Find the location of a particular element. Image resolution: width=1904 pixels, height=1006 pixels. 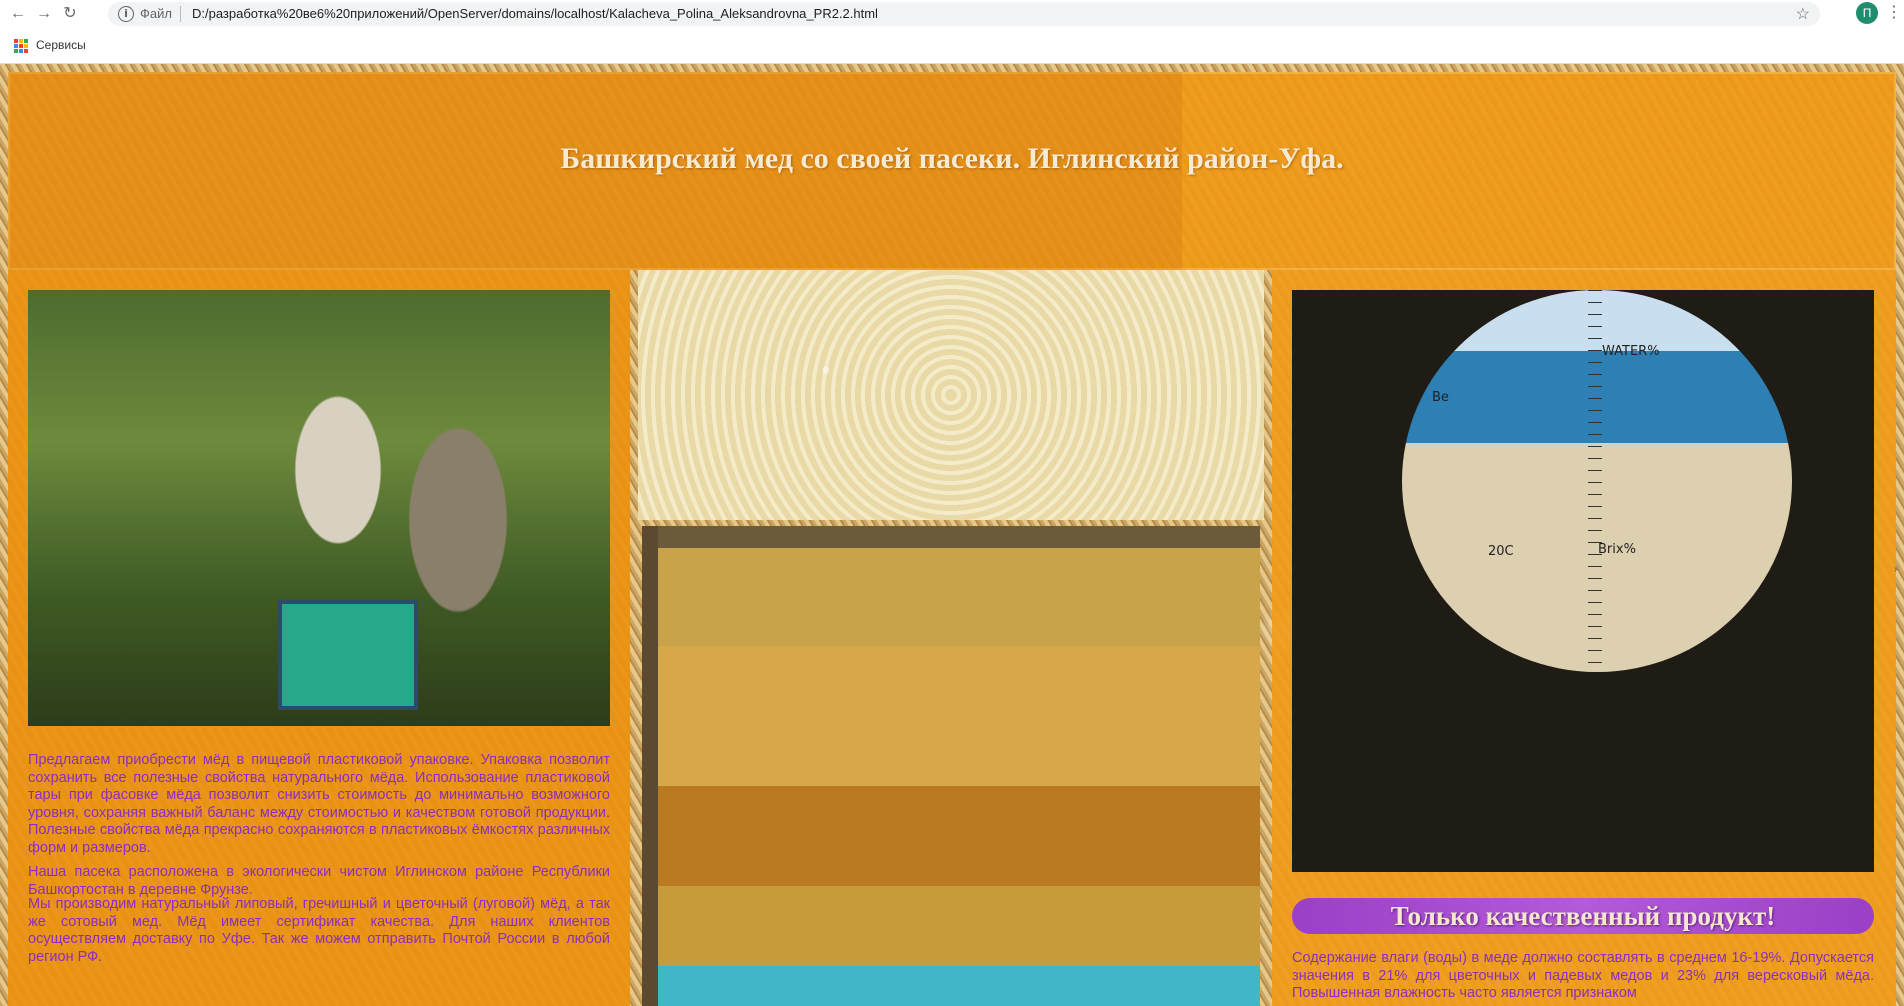

honeycomb-photo is located at coordinates (951, 395).